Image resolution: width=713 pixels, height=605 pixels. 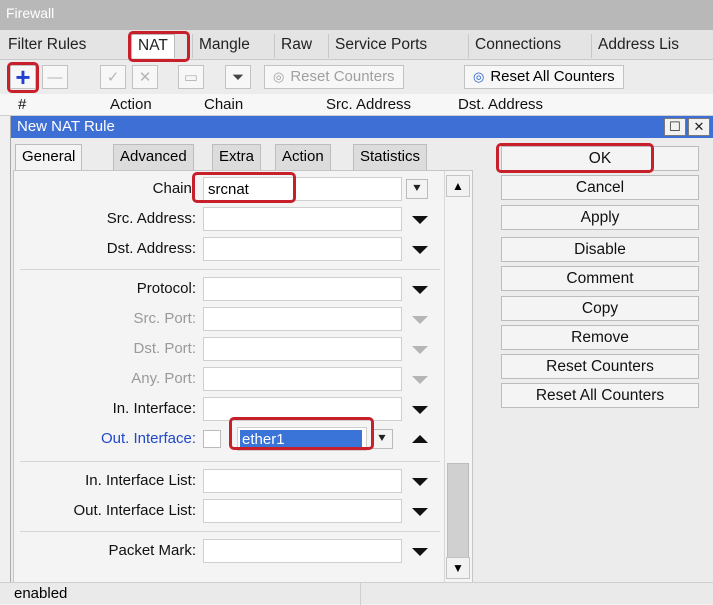 What do you see at coordinates (145, 77) in the screenshot?
I see `x-icon: ✕` at bounding box center [145, 77].